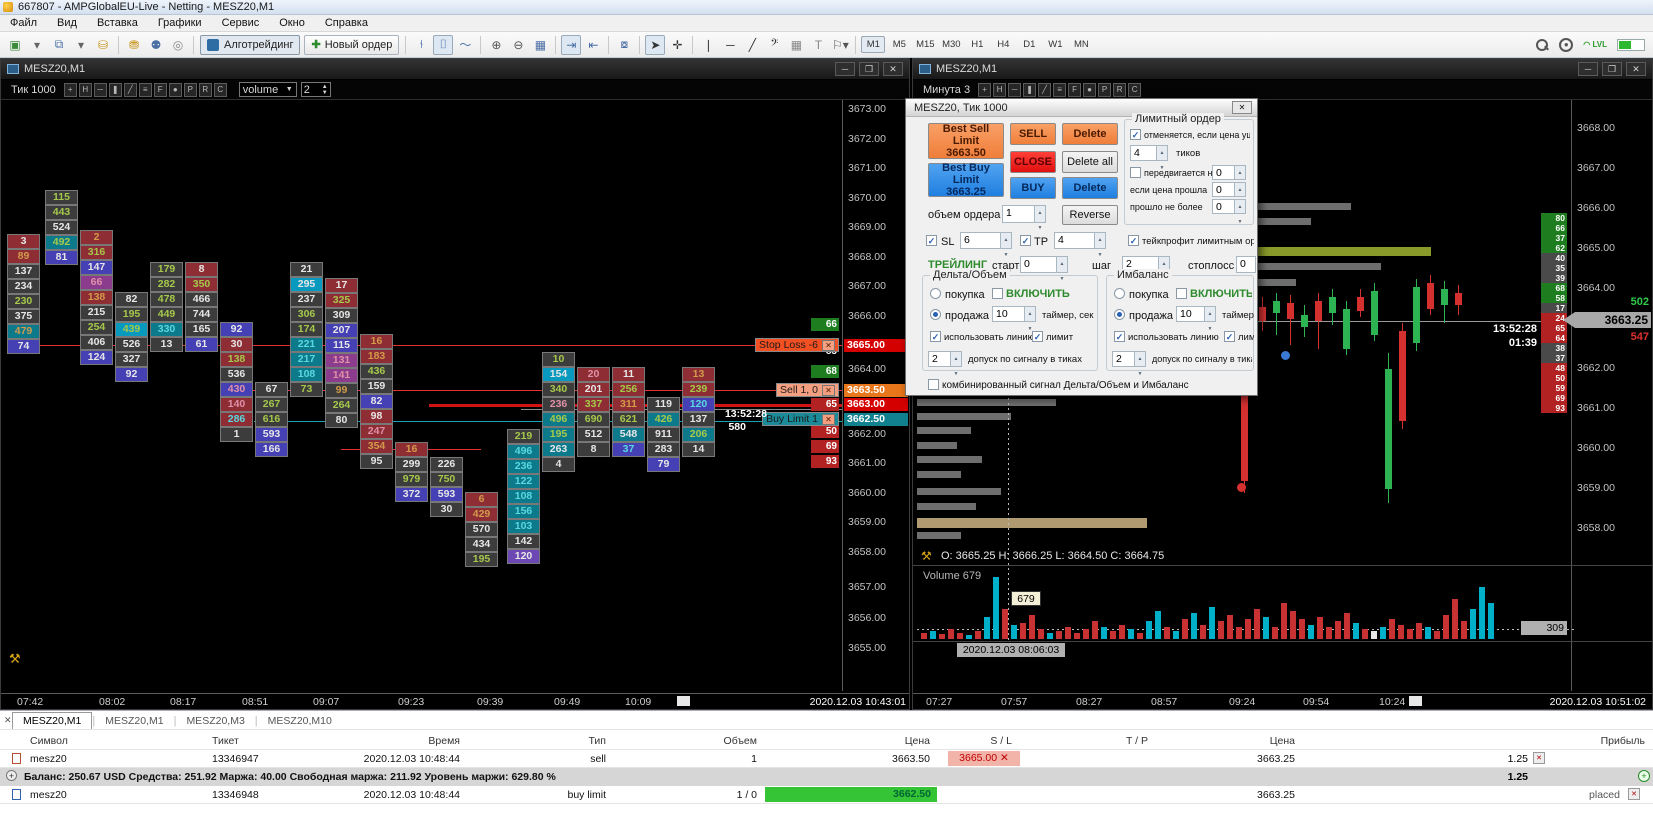 Image resolution: width=1653 pixels, height=814 pixels. Describe the element at coordinates (1246, 264) in the screenshot. I see `trailing-stop-field: 0` at that location.